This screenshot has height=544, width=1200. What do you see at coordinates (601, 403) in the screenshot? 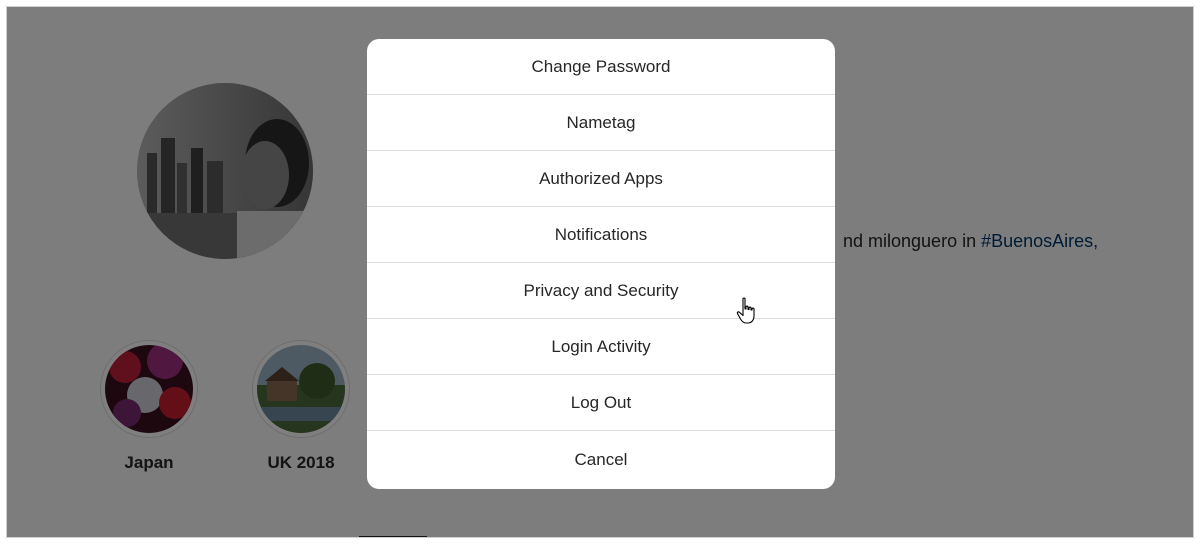
I see `log-out-button: Log Out` at bounding box center [601, 403].